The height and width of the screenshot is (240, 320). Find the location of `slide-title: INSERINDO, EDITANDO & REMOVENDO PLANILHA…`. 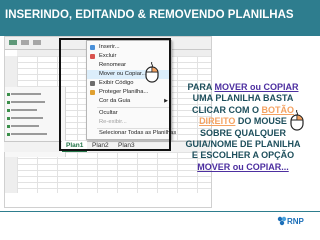

slide-title: INSERINDO, EDITANDO & REMOVENDO PLANILHA… is located at coordinates (149, 15).